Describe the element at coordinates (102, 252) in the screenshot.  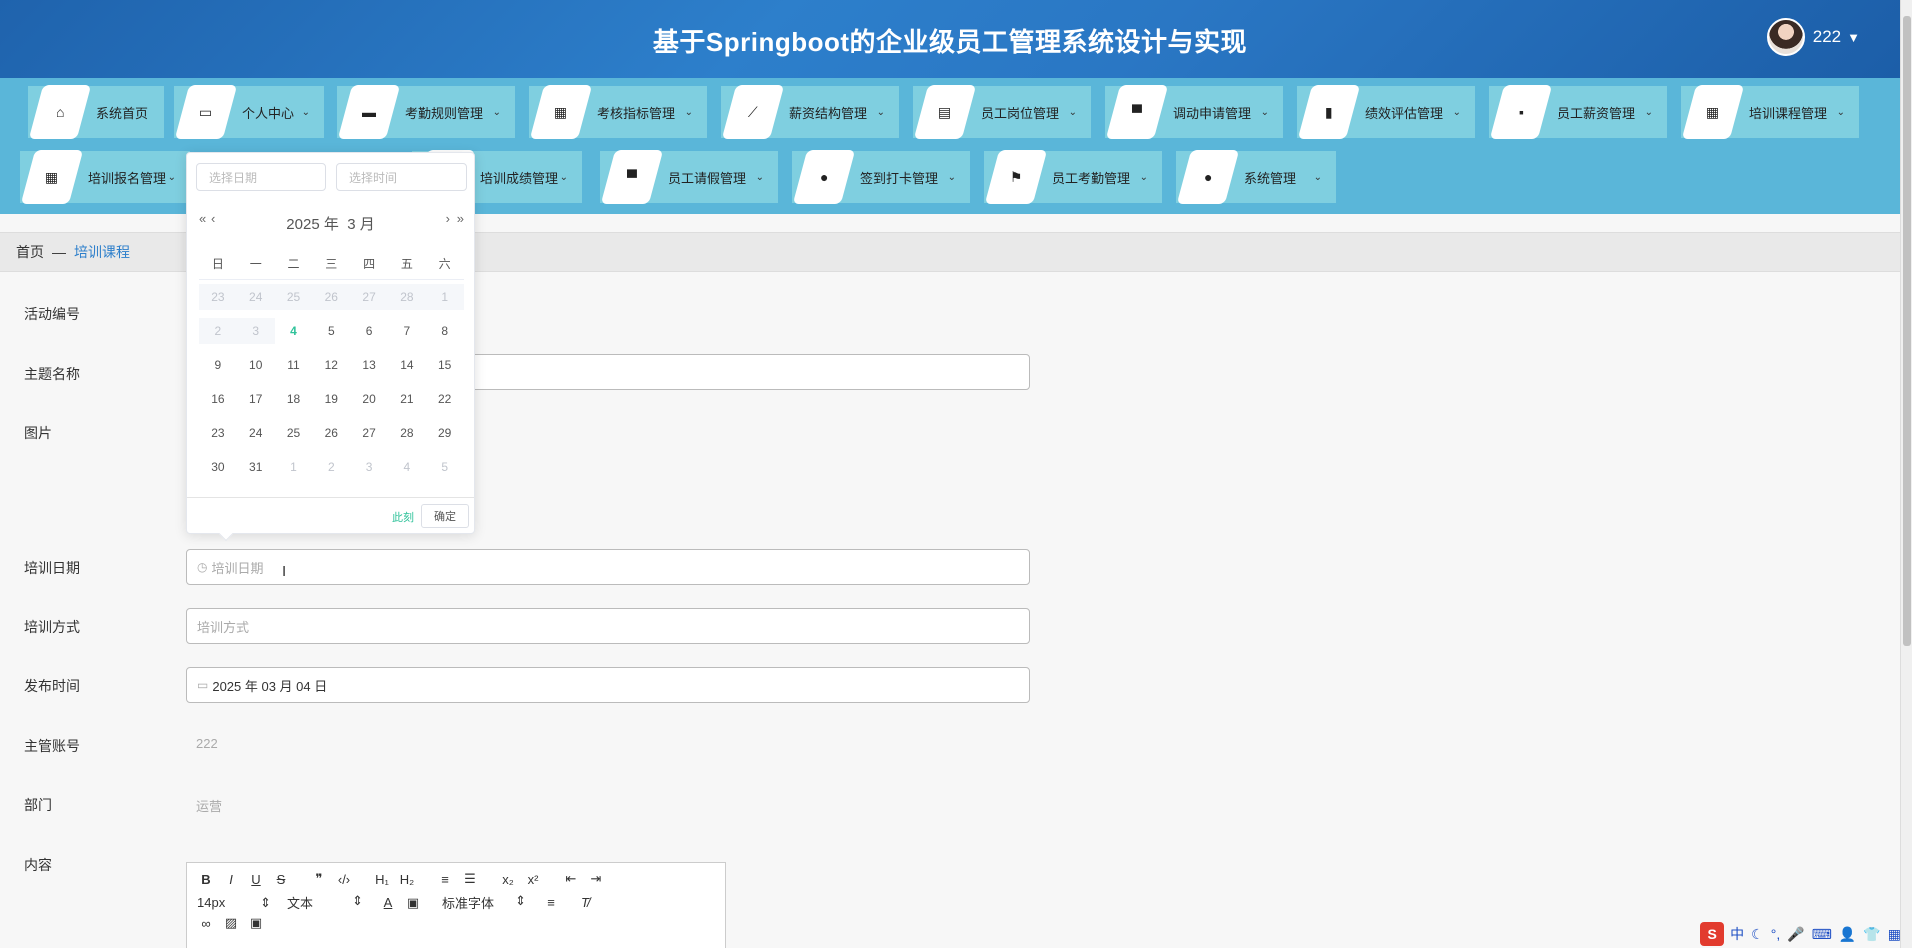
I see `breadcrumb-current: 培训课程` at that location.